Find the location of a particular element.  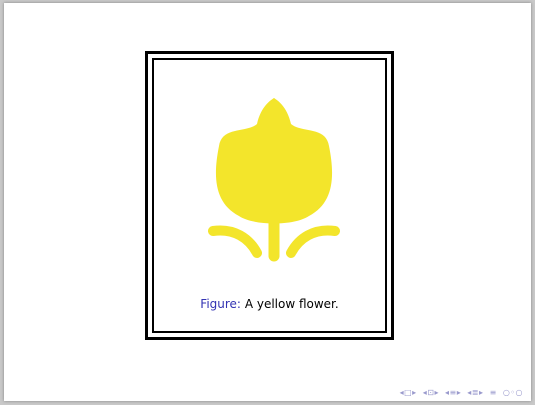

figure-label: Figure: is located at coordinates (220, 304).